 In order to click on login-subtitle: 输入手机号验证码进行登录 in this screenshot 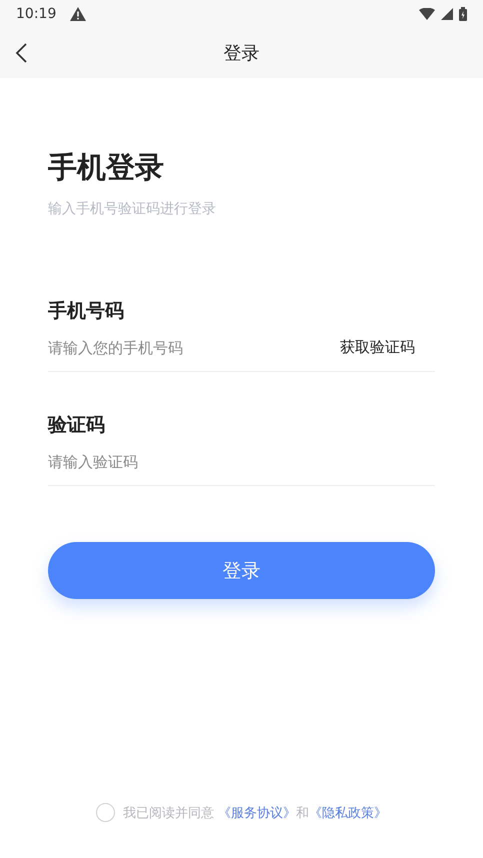, I will do `click(132, 209)`.